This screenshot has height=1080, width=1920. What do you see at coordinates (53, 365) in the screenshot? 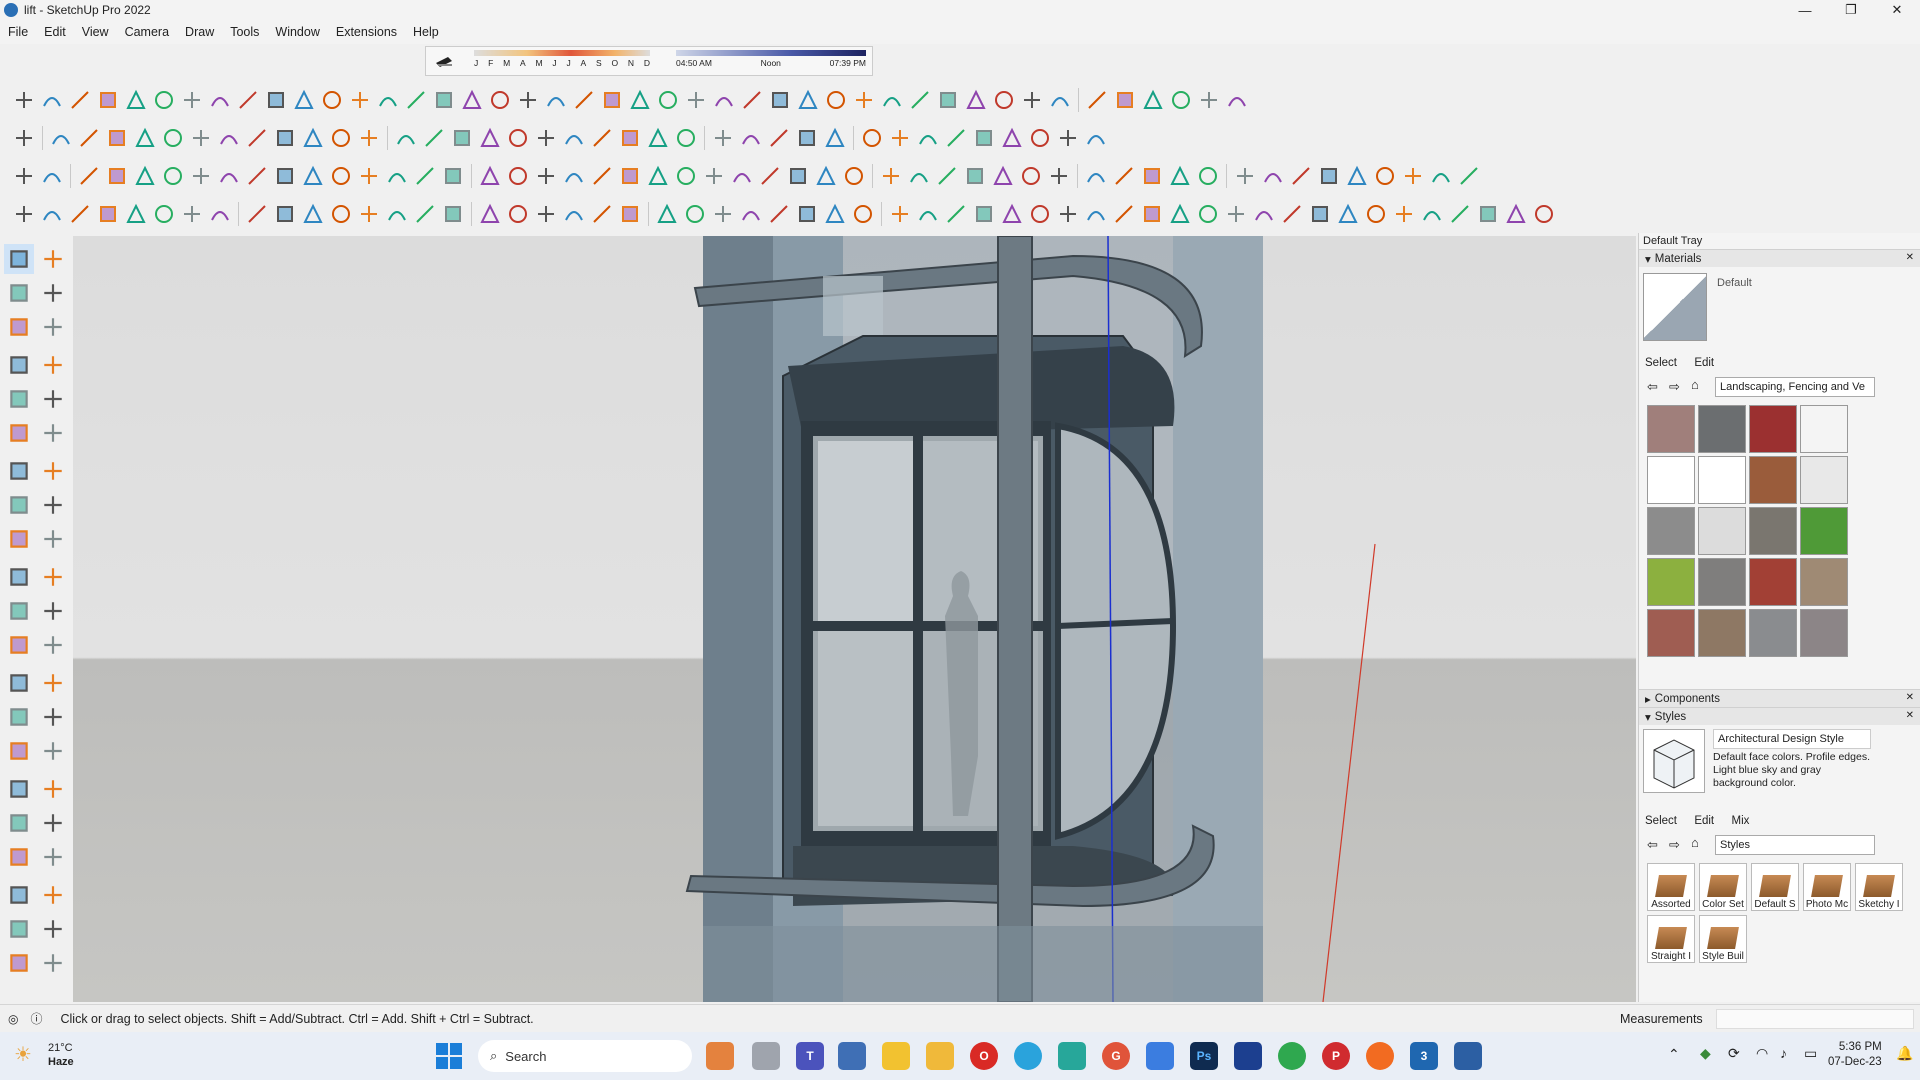
I see `freehand-icon` at bounding box center [53, 365].